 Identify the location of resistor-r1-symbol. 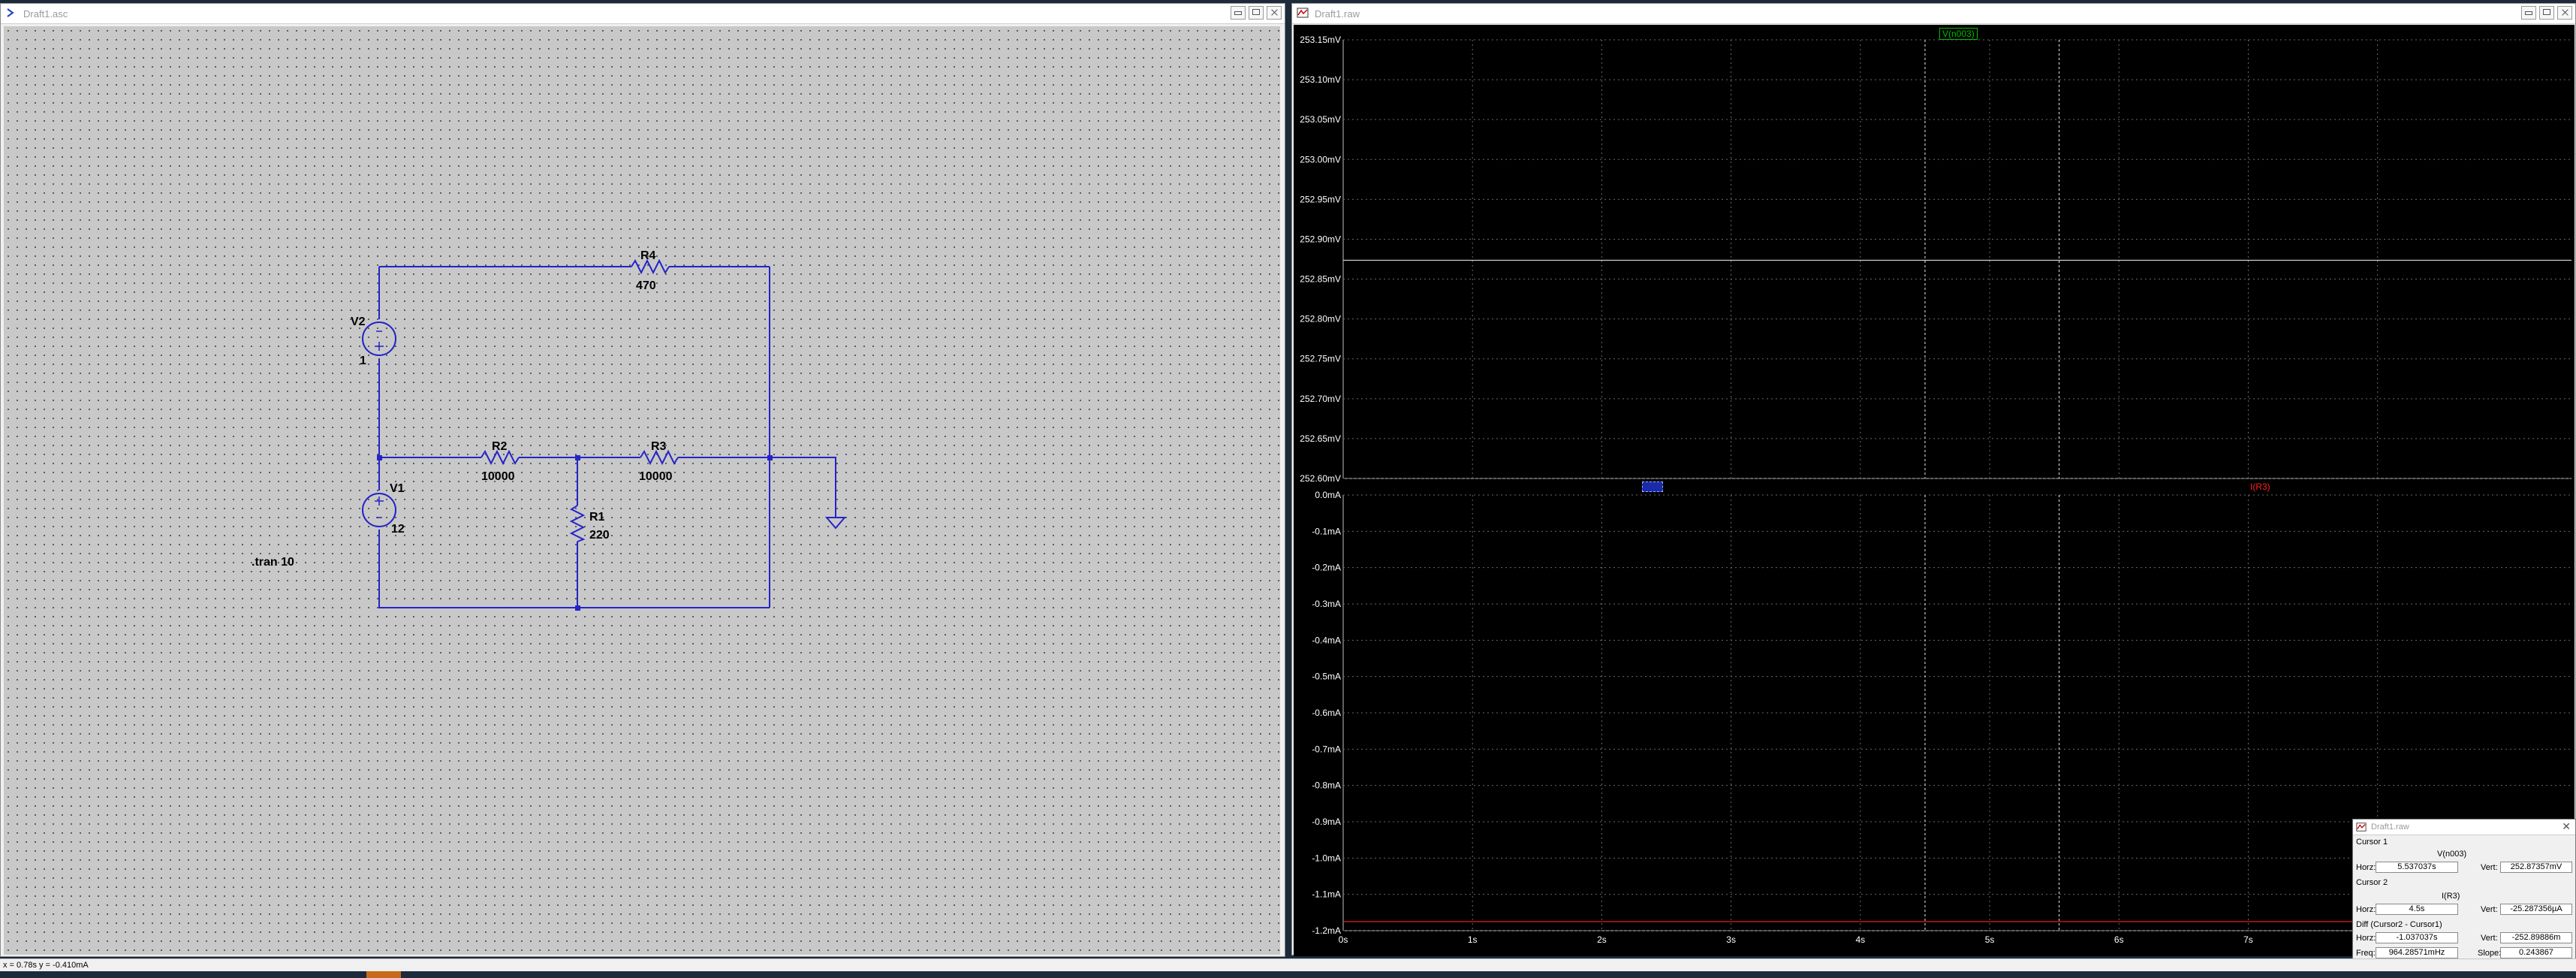
(577, 523).